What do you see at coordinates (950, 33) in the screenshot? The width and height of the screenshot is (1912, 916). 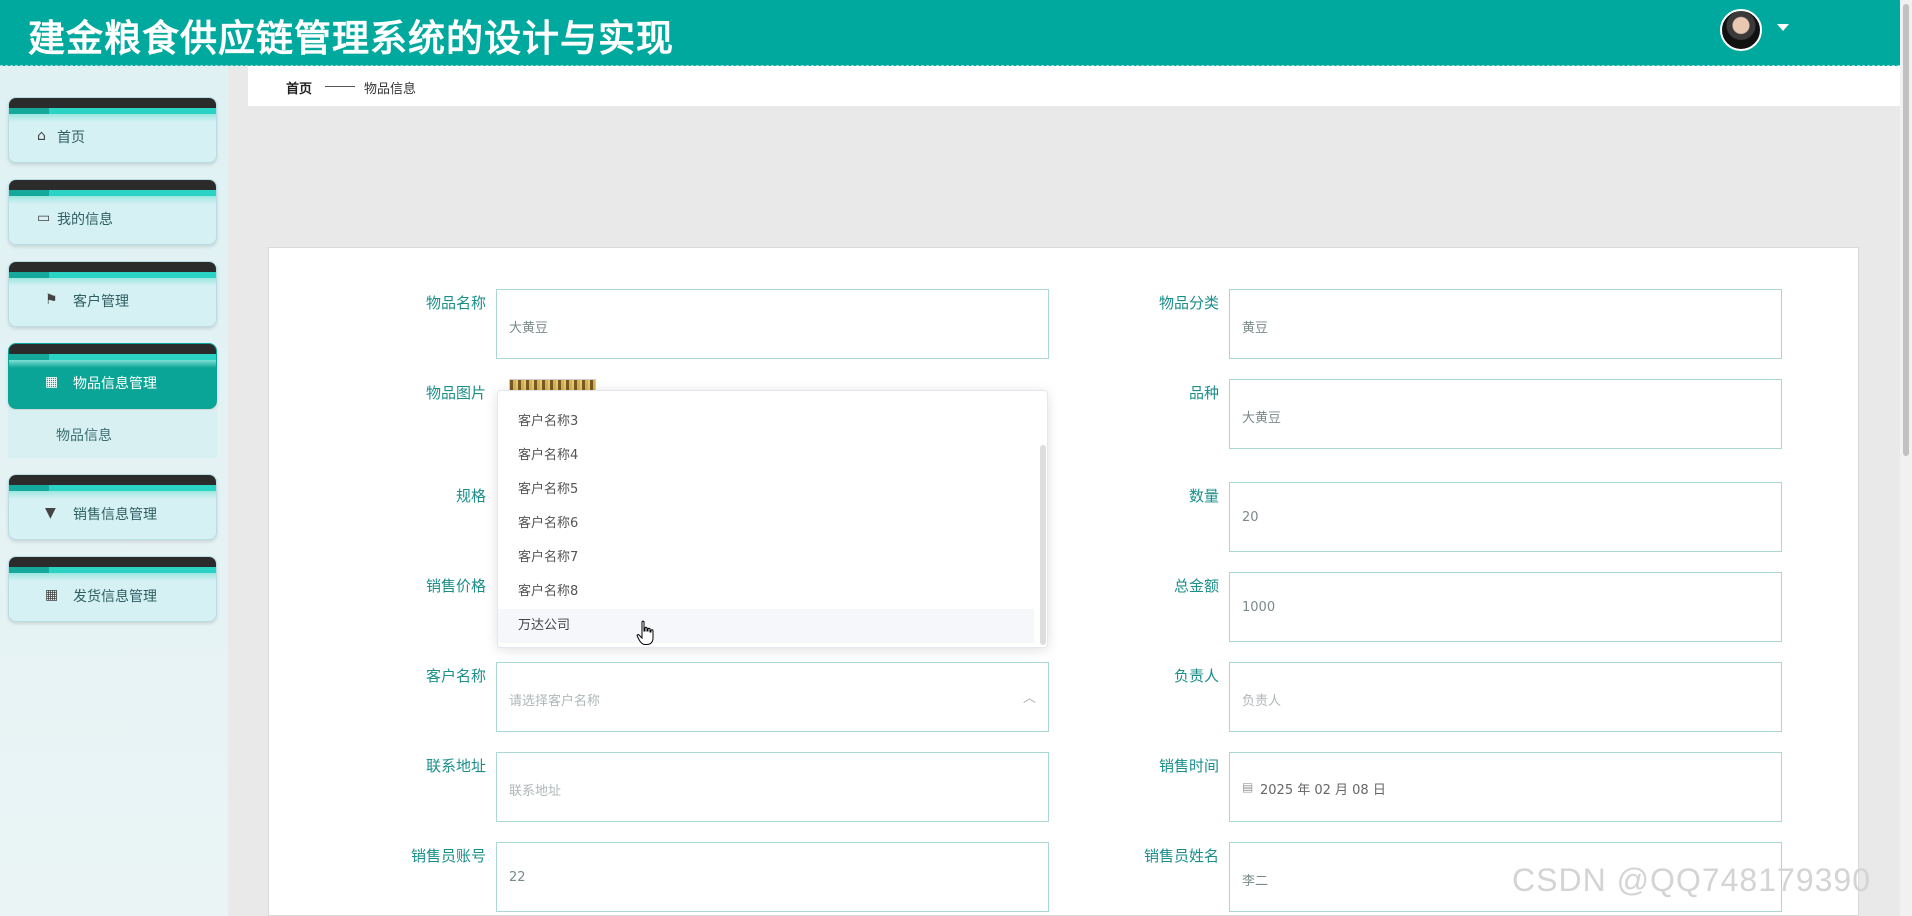 I see `app-header: 建金粮食供应链管理系统的设计与实现` at bounding box center [950, 33].